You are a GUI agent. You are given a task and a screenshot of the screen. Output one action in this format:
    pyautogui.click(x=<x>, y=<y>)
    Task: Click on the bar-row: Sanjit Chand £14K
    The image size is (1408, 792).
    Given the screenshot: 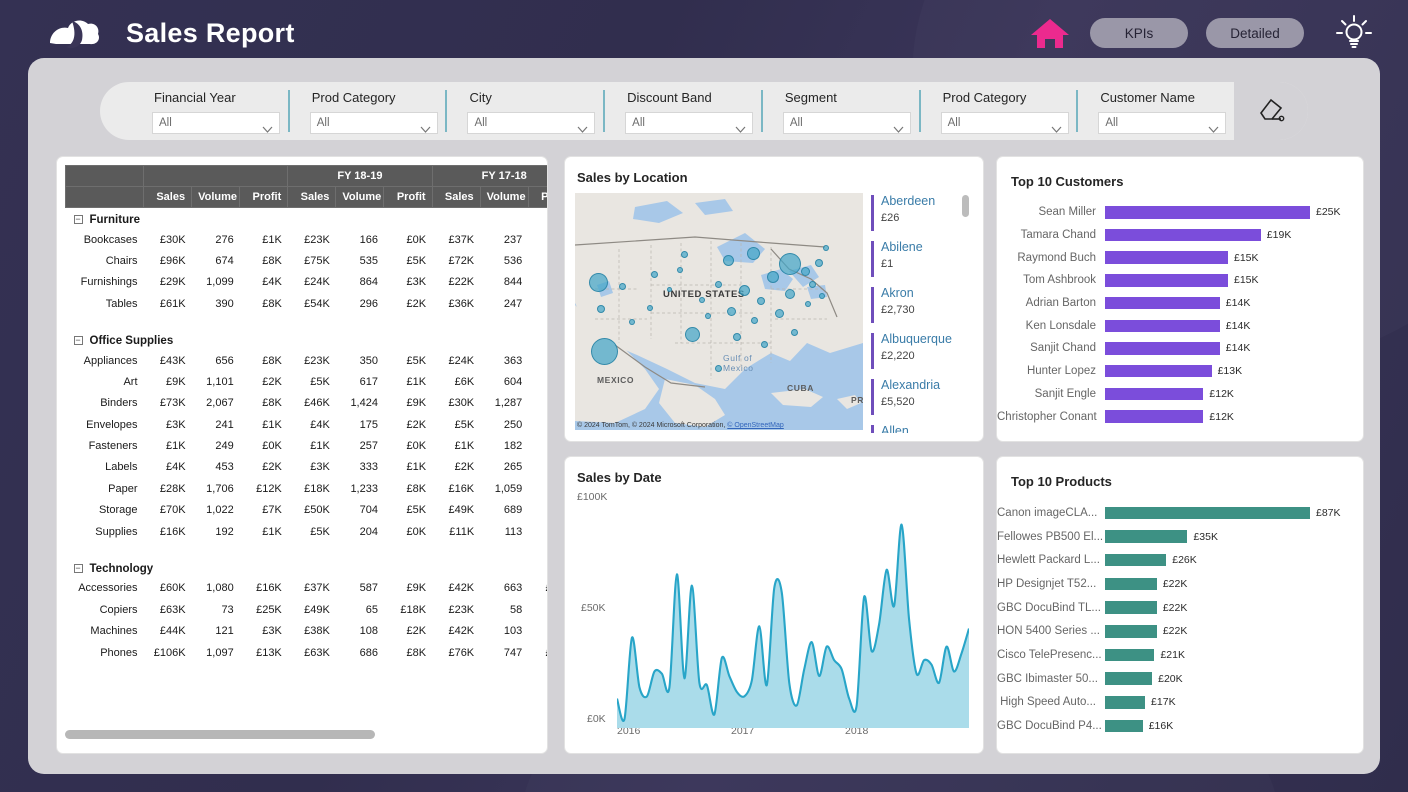 What is the action you would take?
    pyautogui.click(x=1180, y=348)
    